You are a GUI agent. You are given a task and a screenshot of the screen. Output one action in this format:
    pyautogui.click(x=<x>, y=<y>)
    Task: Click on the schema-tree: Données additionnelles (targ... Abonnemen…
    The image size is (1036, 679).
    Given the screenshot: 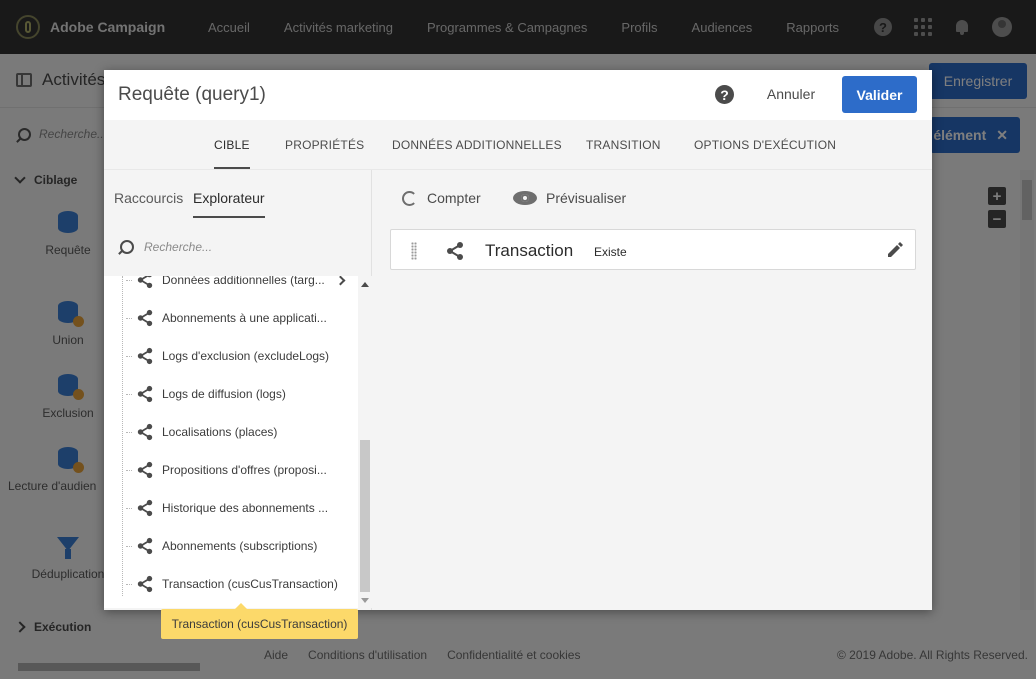 What is the action you would take?
    pyautogui.click(x=231, y=442)
    